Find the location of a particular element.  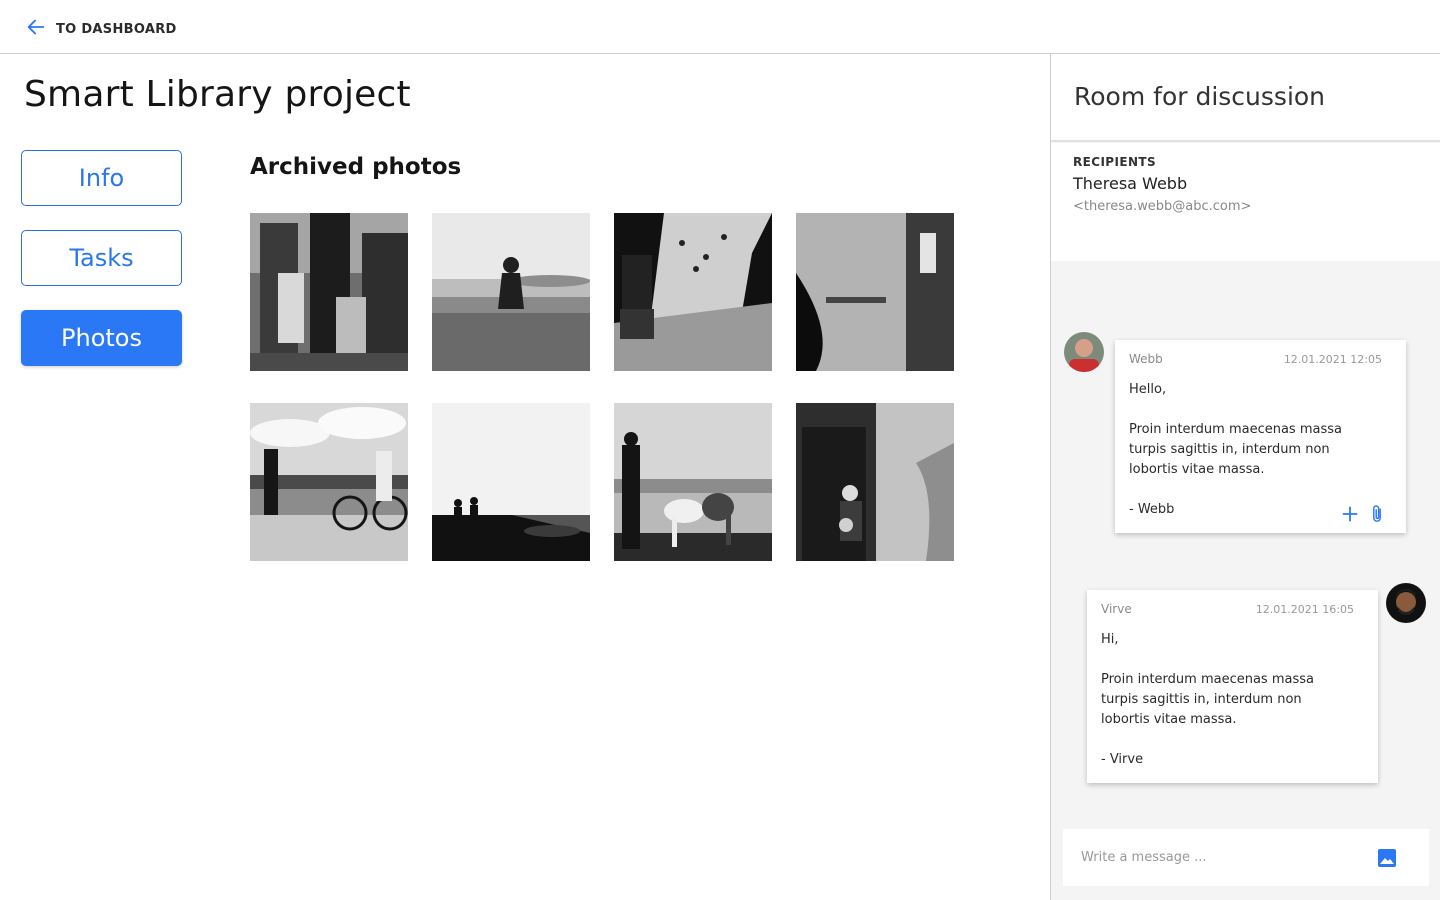

nav-photos-label: Photos is located at coordinates (101, 338).